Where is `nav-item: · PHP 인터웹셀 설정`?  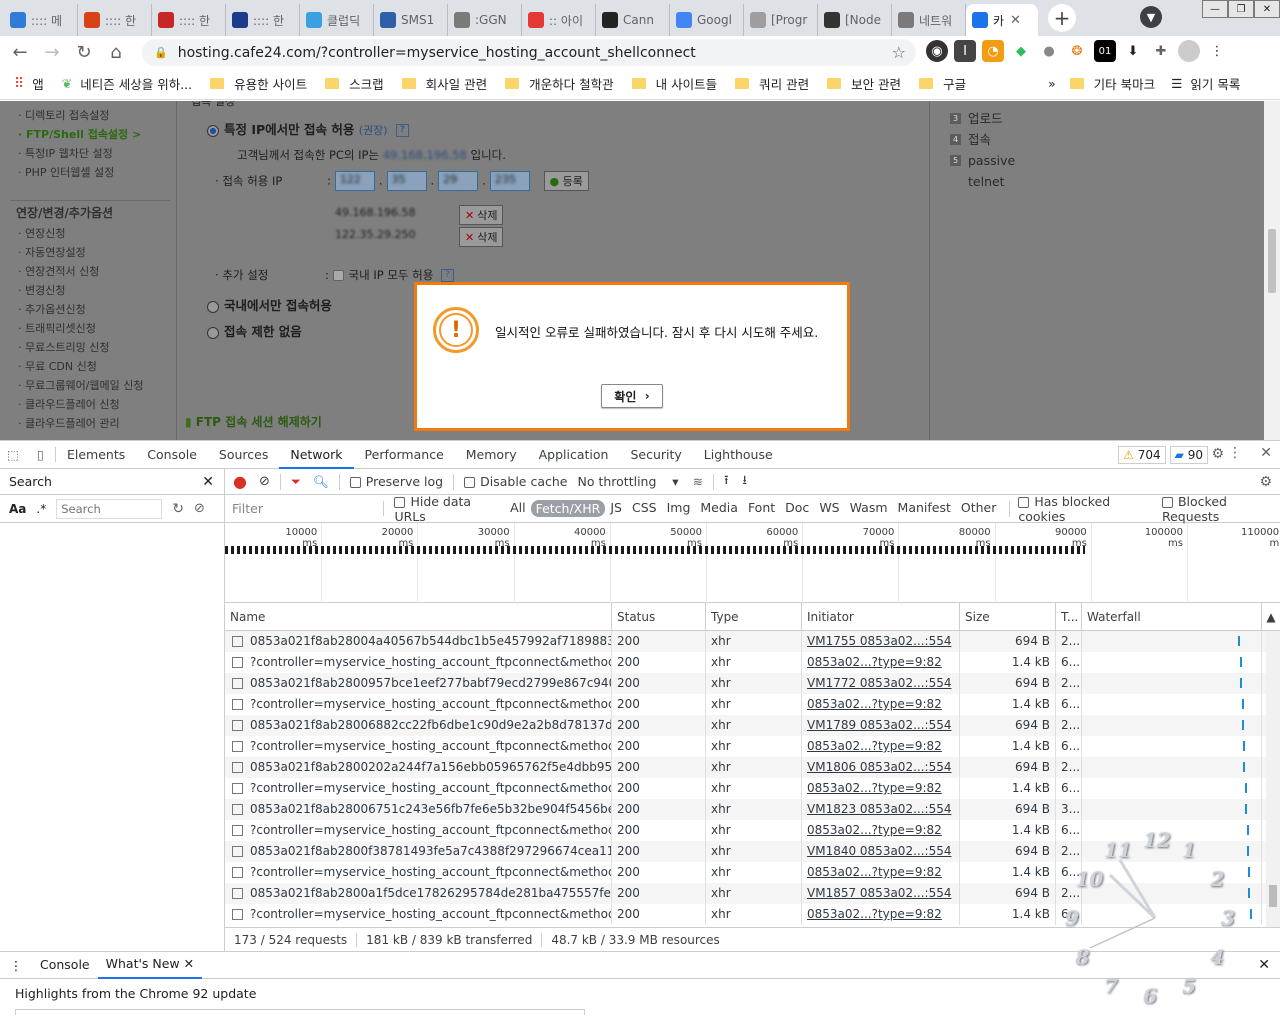
nav-item: · PHP 인터웹셀 설정 is located at coordinates (90, 172).